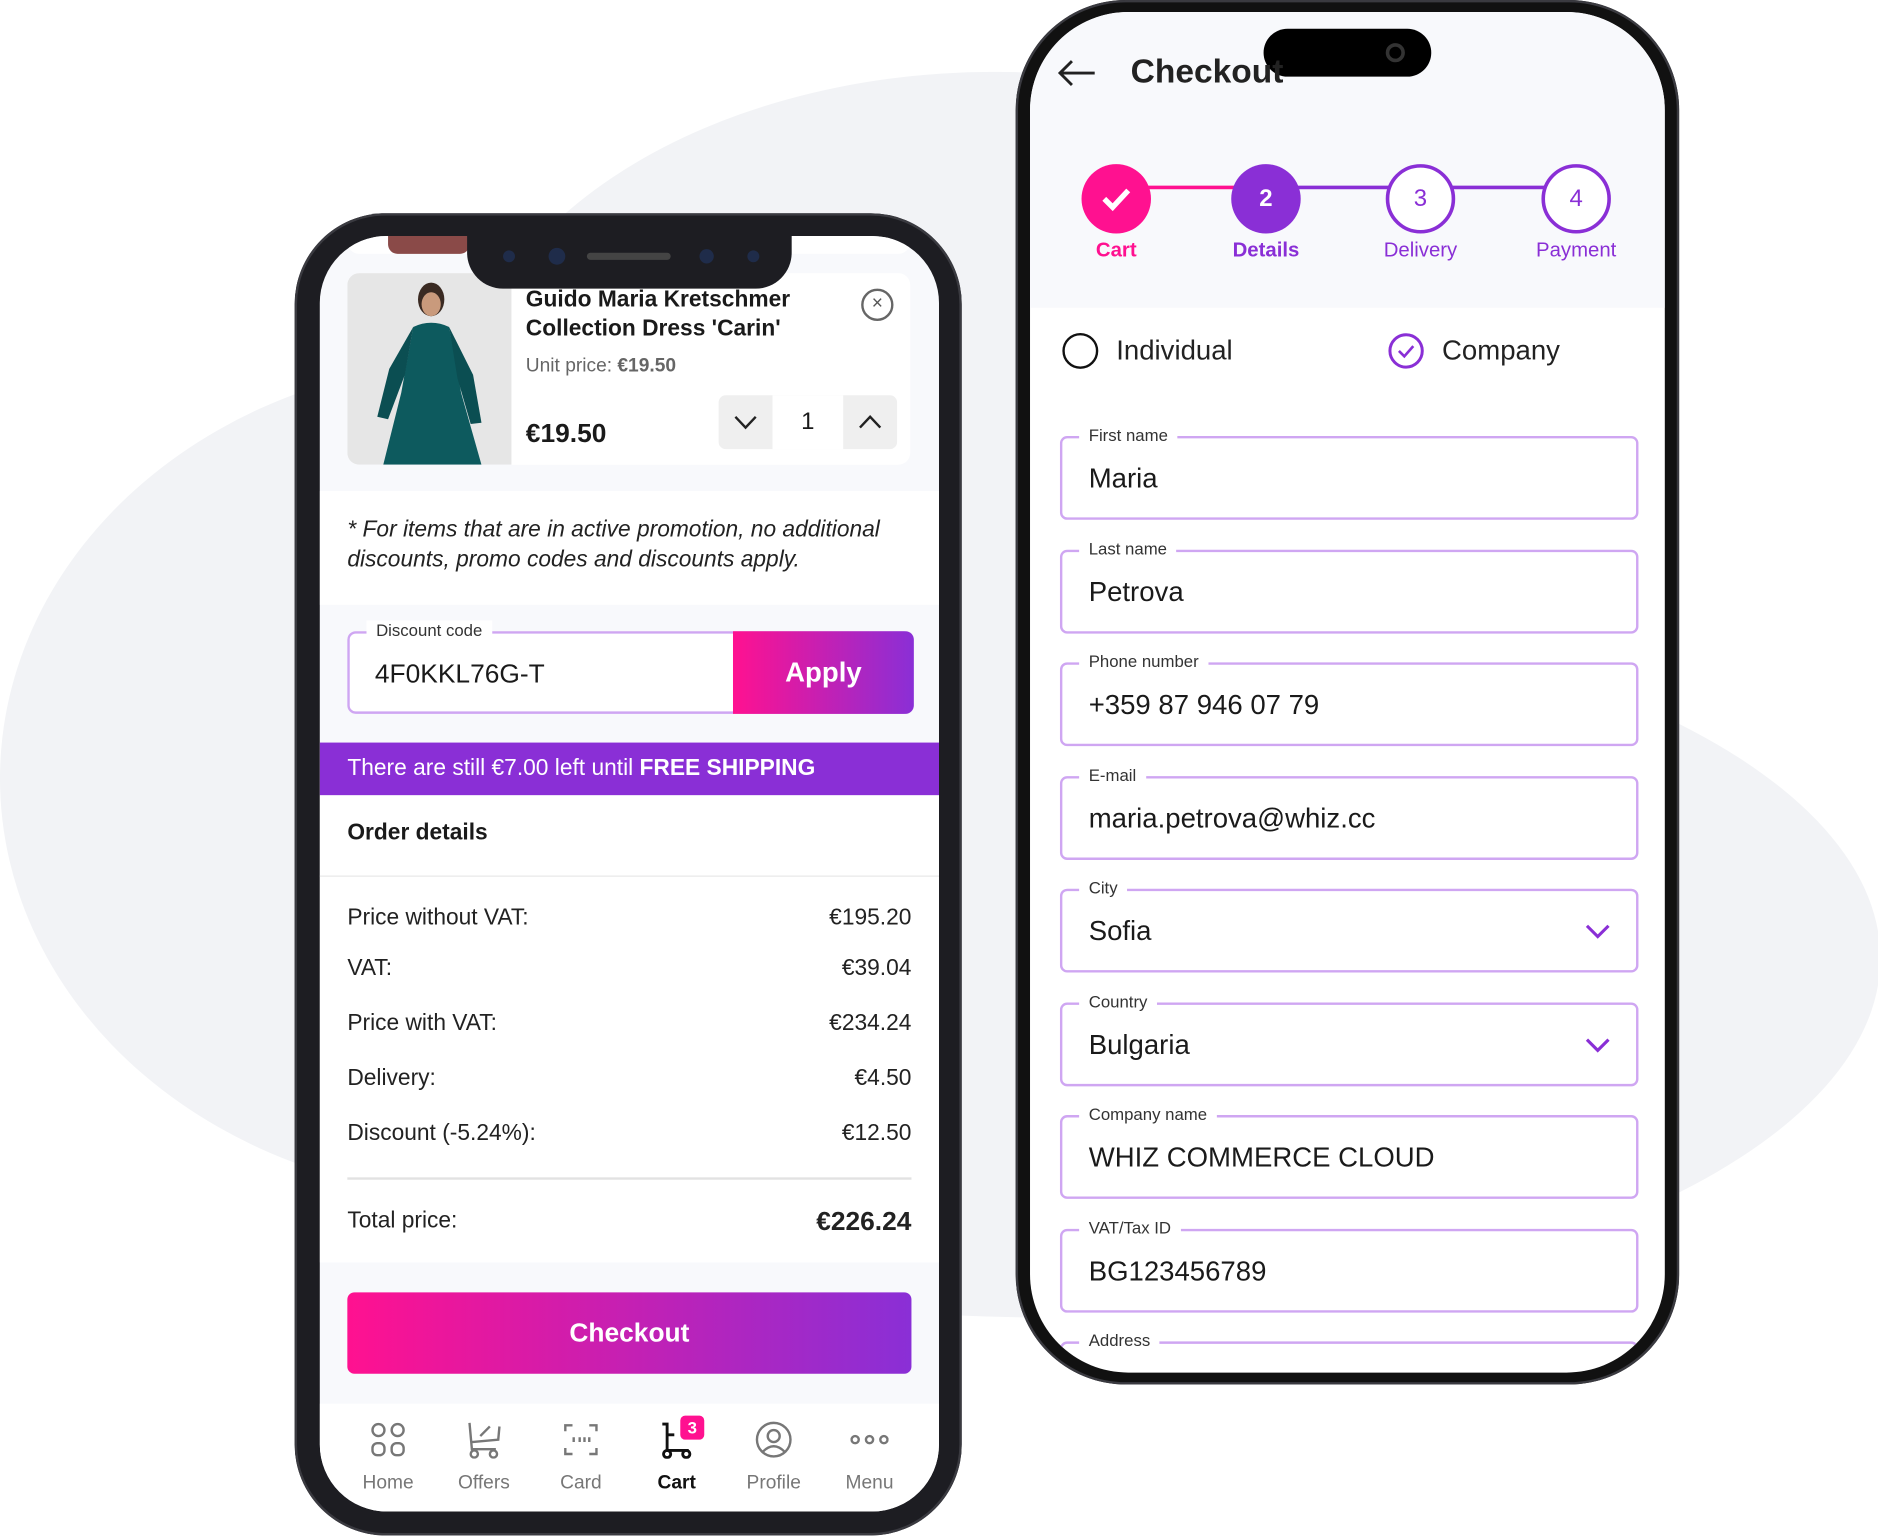 This screenshot has width=1878, height=1536. What do you see at coordinates (1420, 199) in the screenshot?
I see `step-delivery: 3` at bounding box center [1420, 199].